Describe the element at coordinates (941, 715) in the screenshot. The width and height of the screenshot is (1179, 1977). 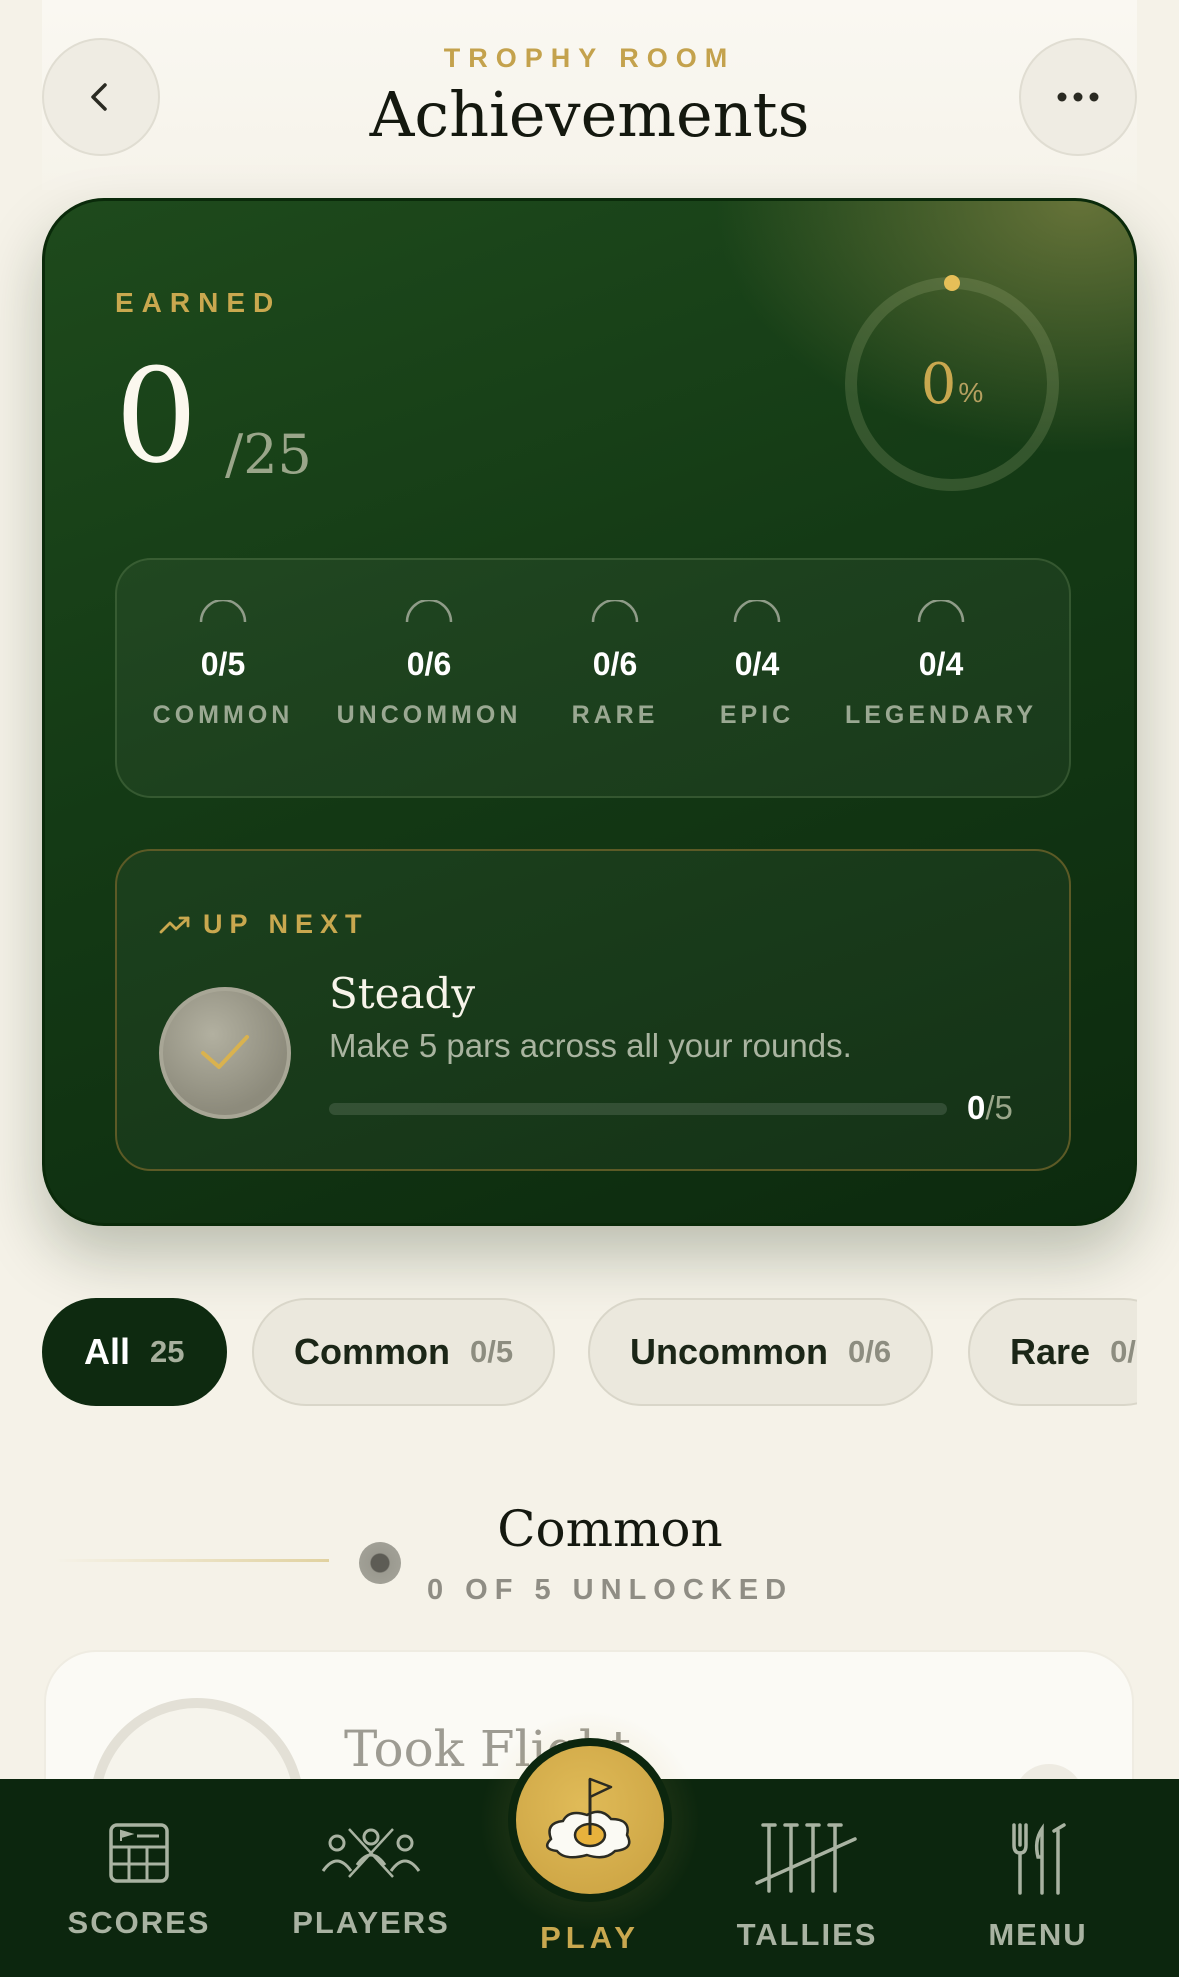
I see `rarity-label: LEGENDARY` at that location.